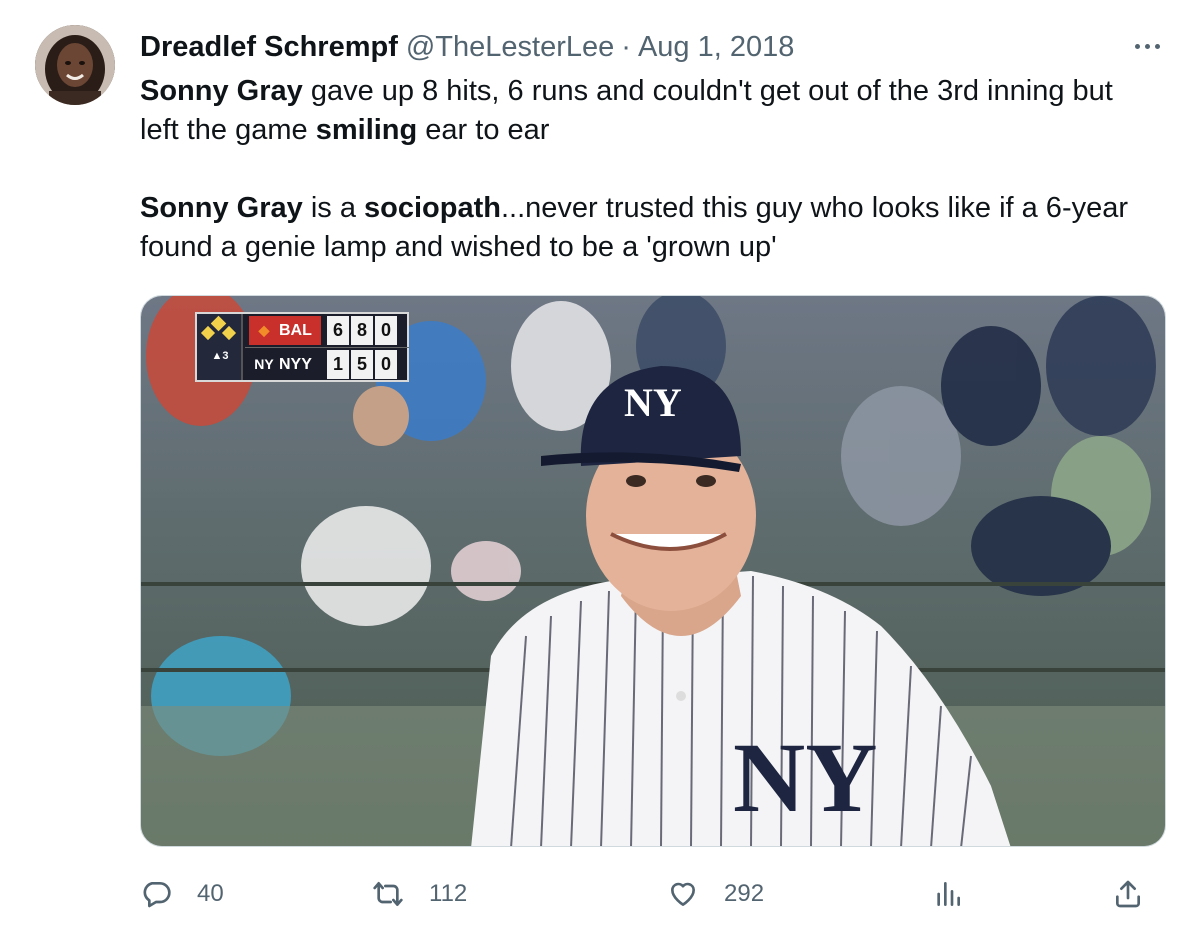 The image size is (1200, 942). I want to click on like-count: 292, so click(744, 893).